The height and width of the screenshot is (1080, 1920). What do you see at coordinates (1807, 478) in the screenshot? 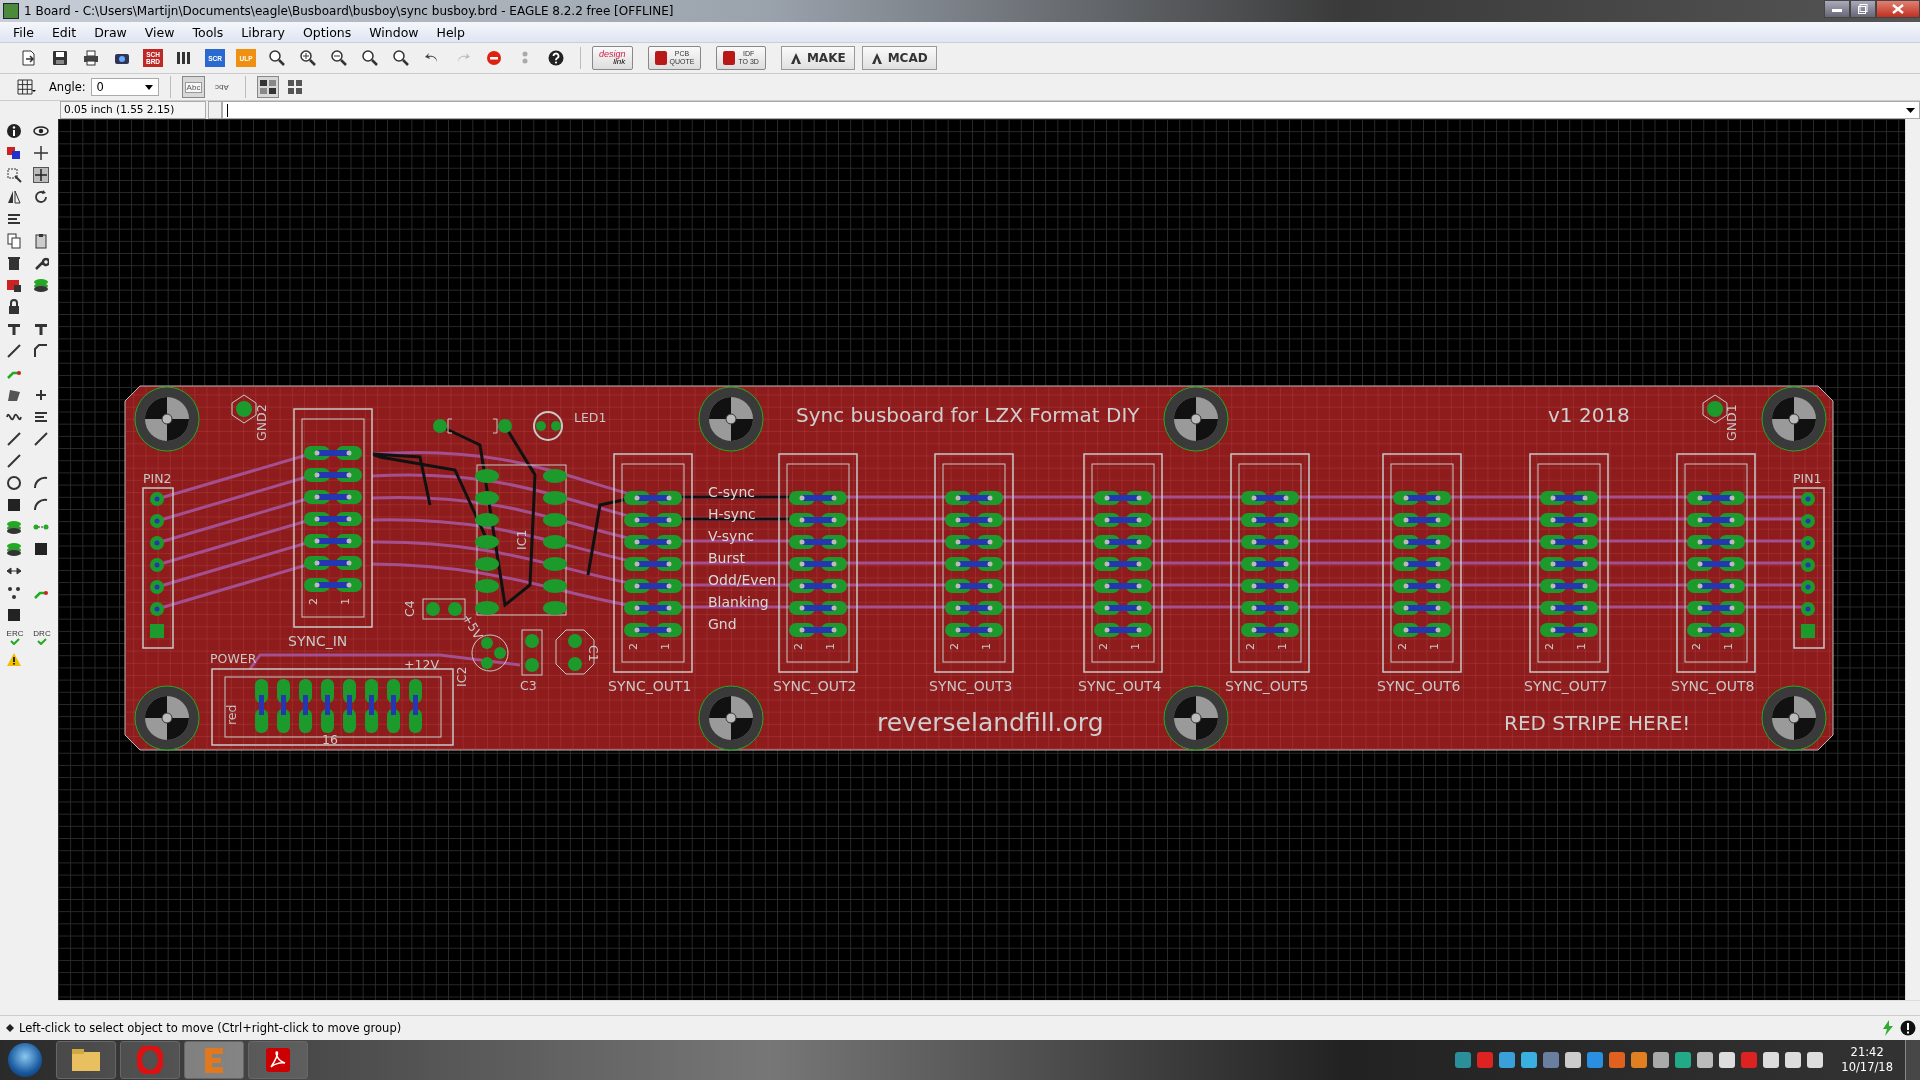
I see `component-label: PIN1` at bounding box center [1807, 478].